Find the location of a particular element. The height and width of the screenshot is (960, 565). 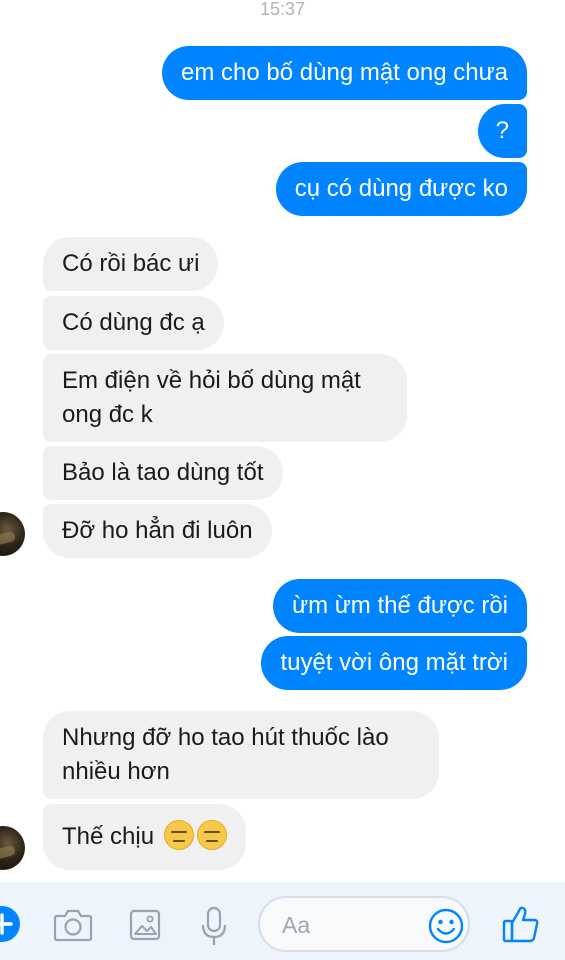

message-text: Có rồi bác ưi is located at coordinates (131, 263).